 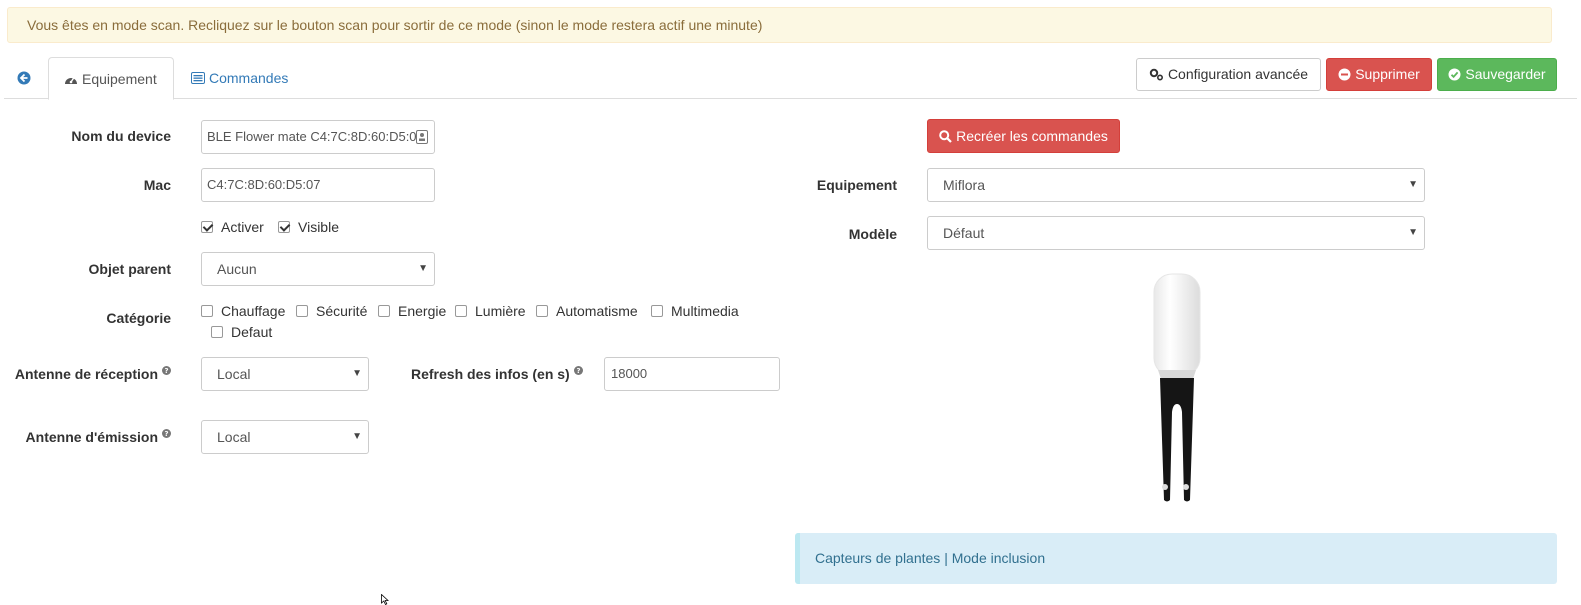 What do you see at coordinates (705, 311) in the screenshot?
I see `category-multimedia-label: Multimedia` at bounding box center [705, 311].